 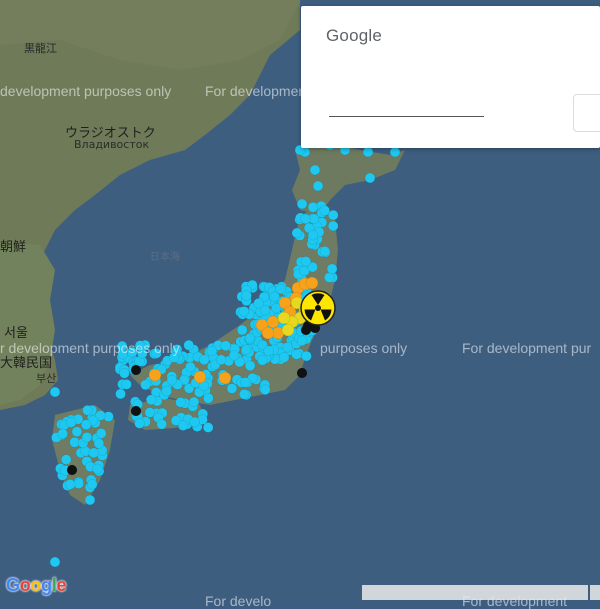 I want to click on logo-letter: e, so click(x=61, y=585).